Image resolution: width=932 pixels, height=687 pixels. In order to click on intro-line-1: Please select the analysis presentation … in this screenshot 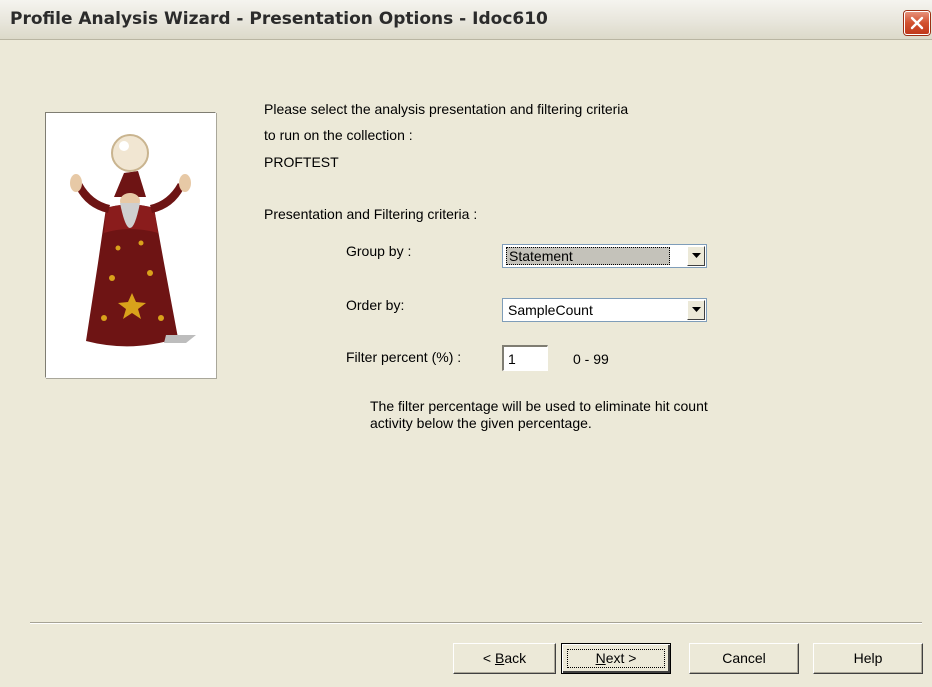, I will do `click(446, 109)`.